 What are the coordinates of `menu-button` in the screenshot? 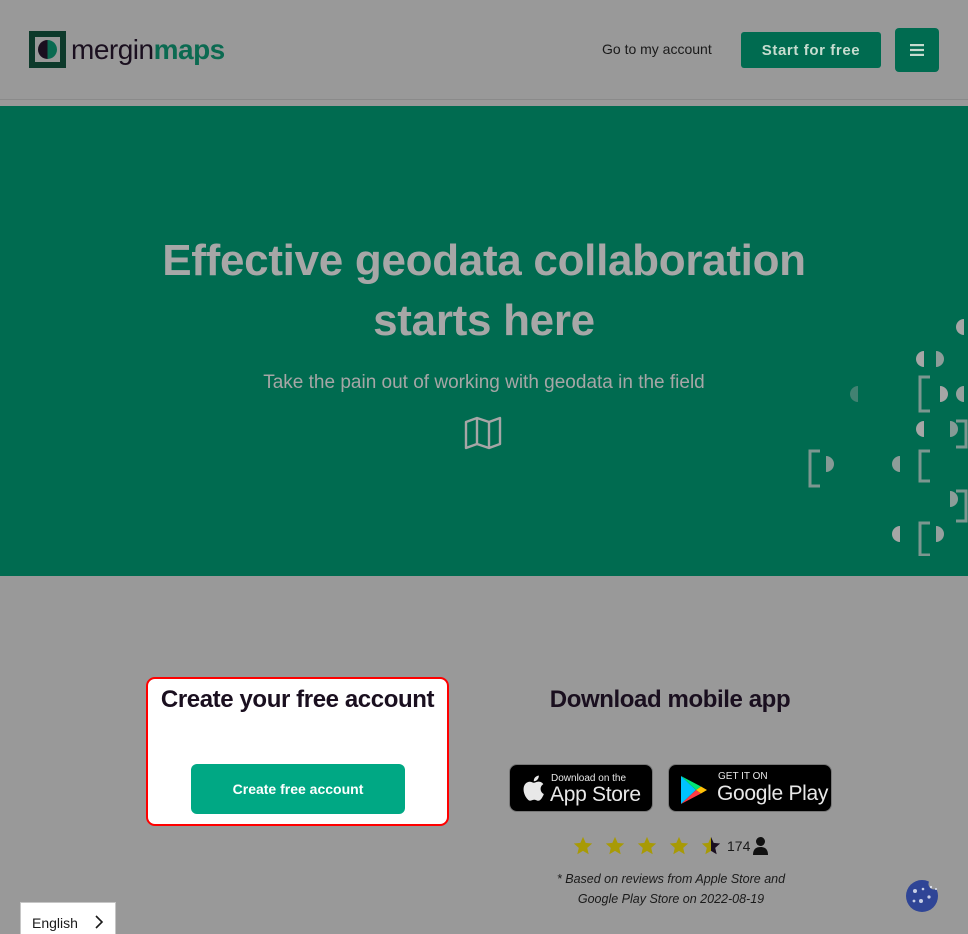 It's located at (917, 50).